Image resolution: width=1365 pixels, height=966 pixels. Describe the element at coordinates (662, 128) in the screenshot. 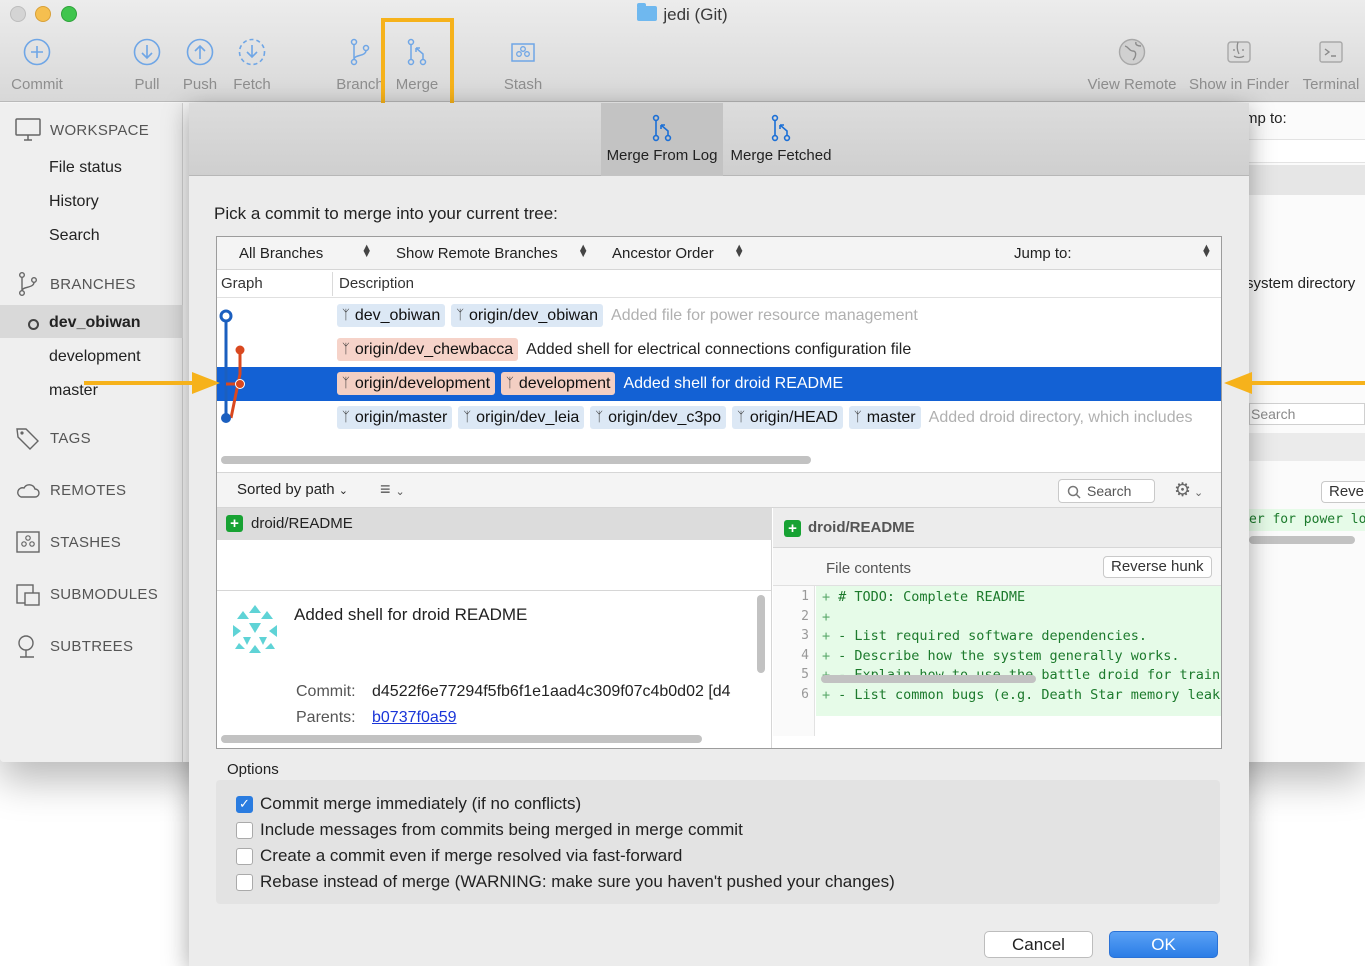

I see `merge-icon` at that location.